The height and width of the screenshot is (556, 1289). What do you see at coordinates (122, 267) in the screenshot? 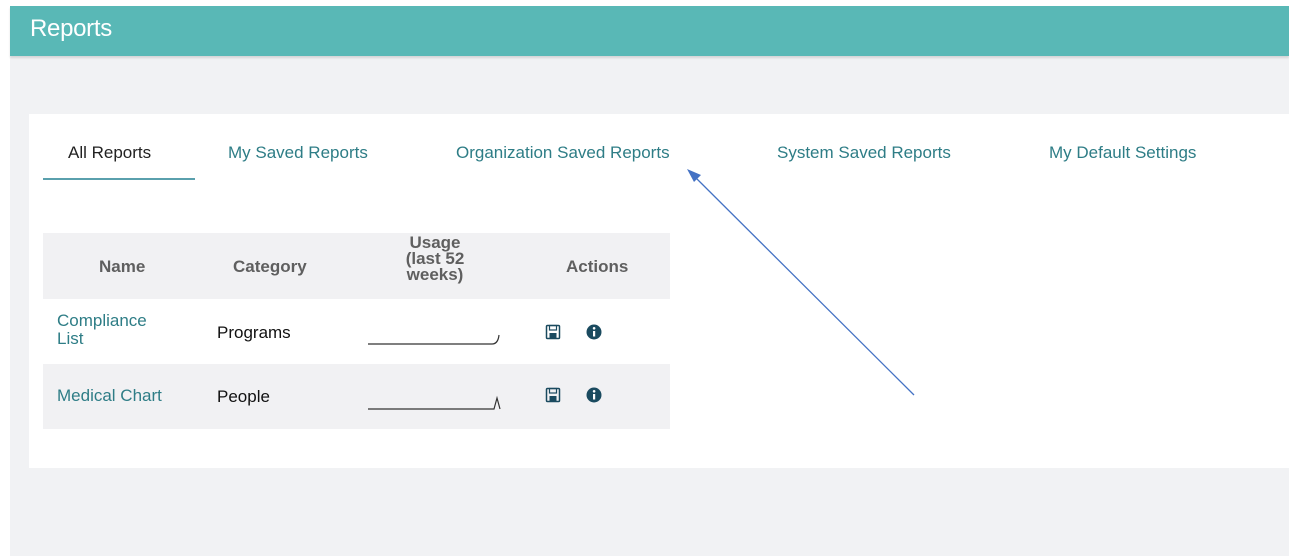
I see `column-header-name: Name` at bounding box center [122, 267].